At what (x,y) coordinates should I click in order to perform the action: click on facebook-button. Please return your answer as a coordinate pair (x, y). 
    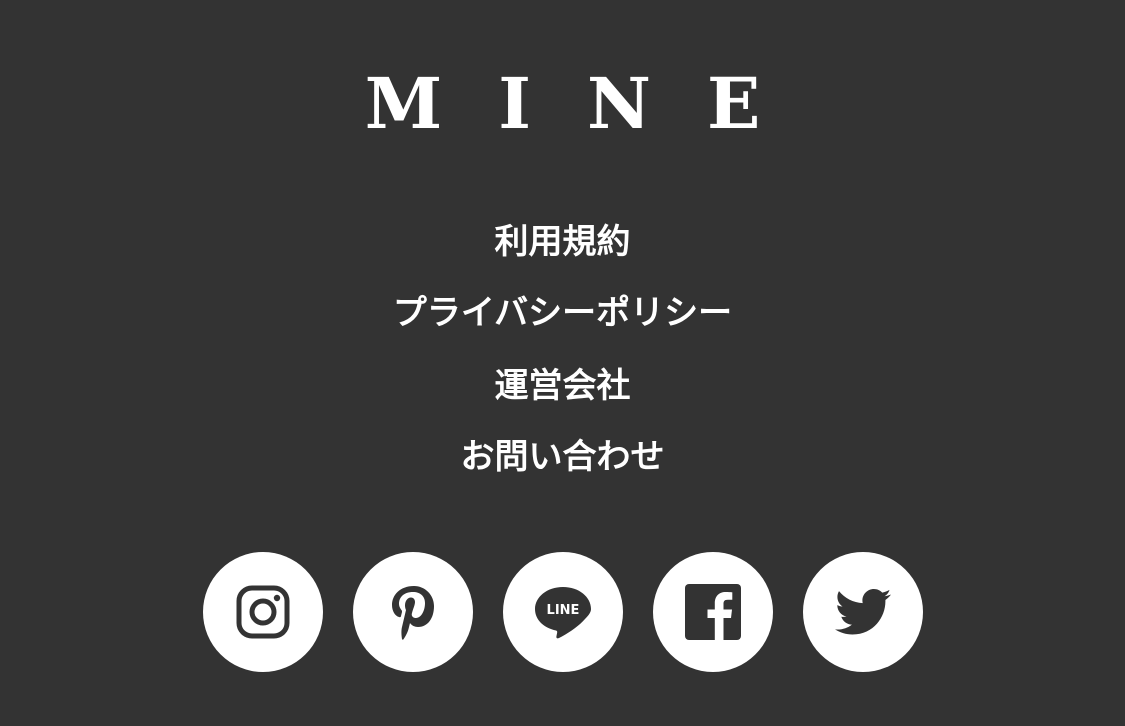
    Looking at the image, I should click on (713, 612).